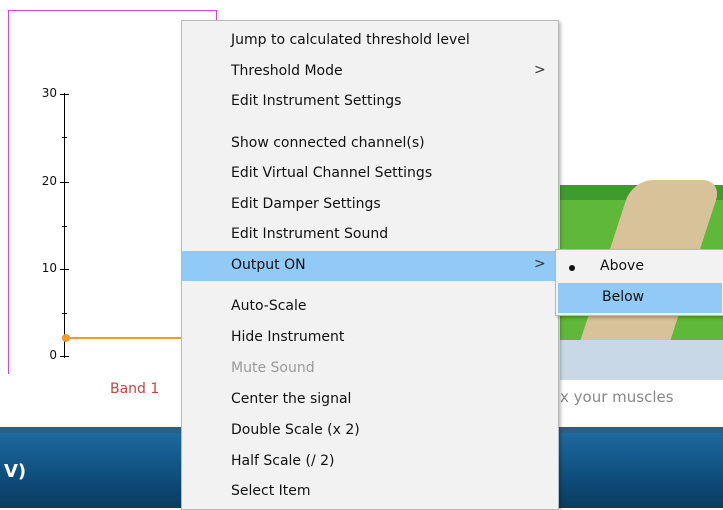 This screenshot has height=510, width=723. I want to click on y-tick-label: 10, so click(49, 268).